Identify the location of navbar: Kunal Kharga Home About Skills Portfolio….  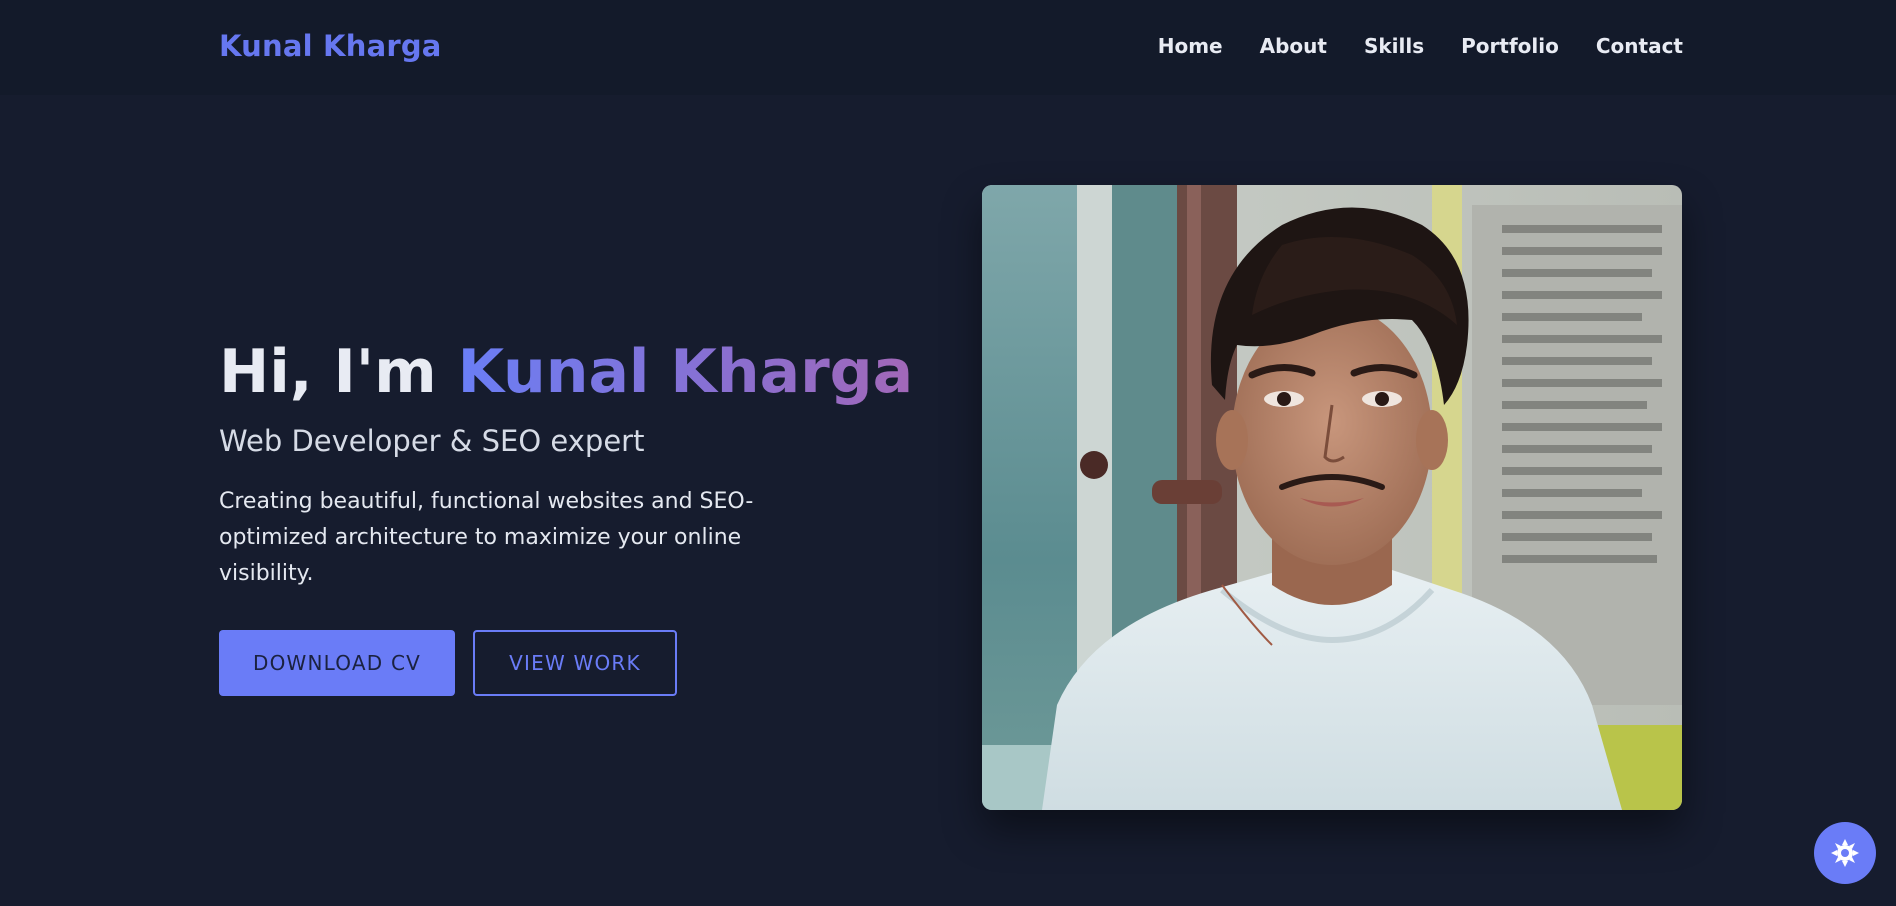
(948, 47).